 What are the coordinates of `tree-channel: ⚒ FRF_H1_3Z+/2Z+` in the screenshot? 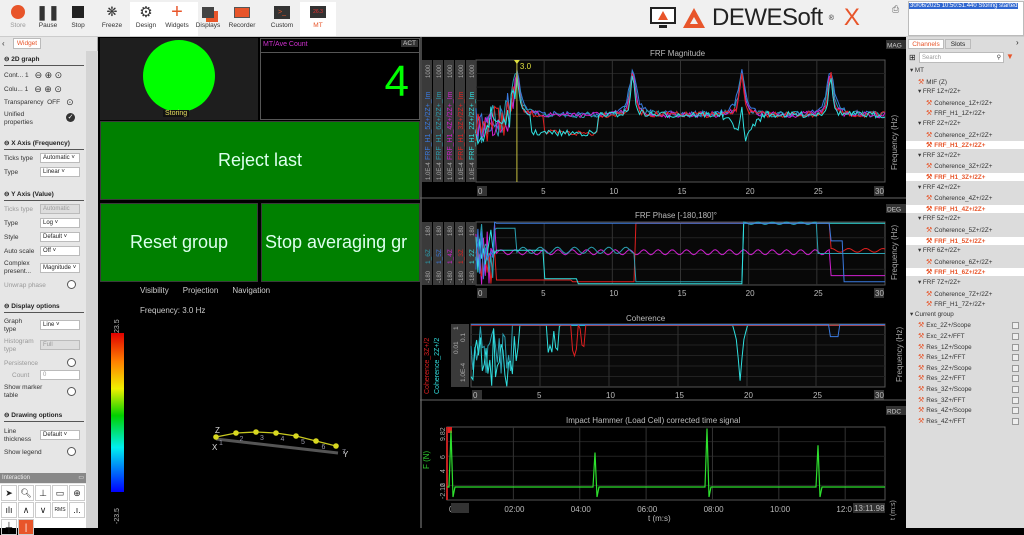 It's located at (965, 177).